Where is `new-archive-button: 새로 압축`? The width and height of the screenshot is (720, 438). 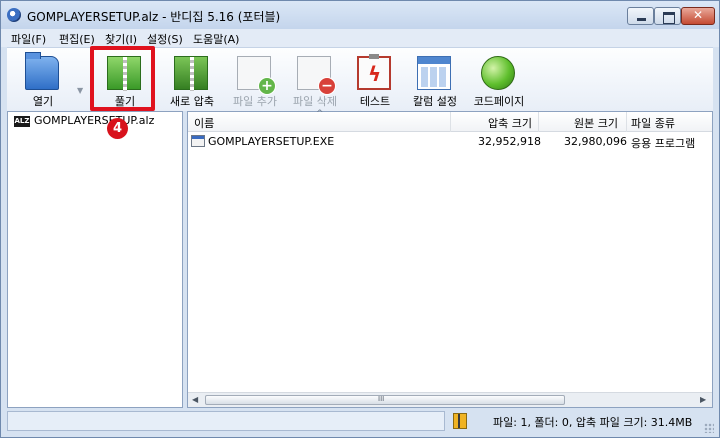
new-archive-button: 새로 압축 is located at coordinates (192, 79).